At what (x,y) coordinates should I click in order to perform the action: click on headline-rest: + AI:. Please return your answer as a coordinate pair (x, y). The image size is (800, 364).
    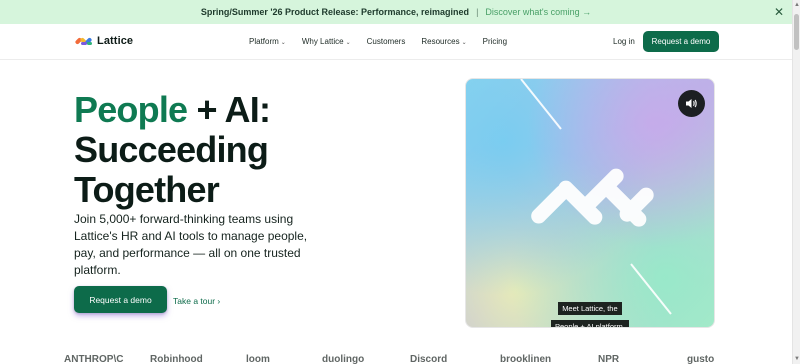
    Looking at the image, I should click on (229, 109).